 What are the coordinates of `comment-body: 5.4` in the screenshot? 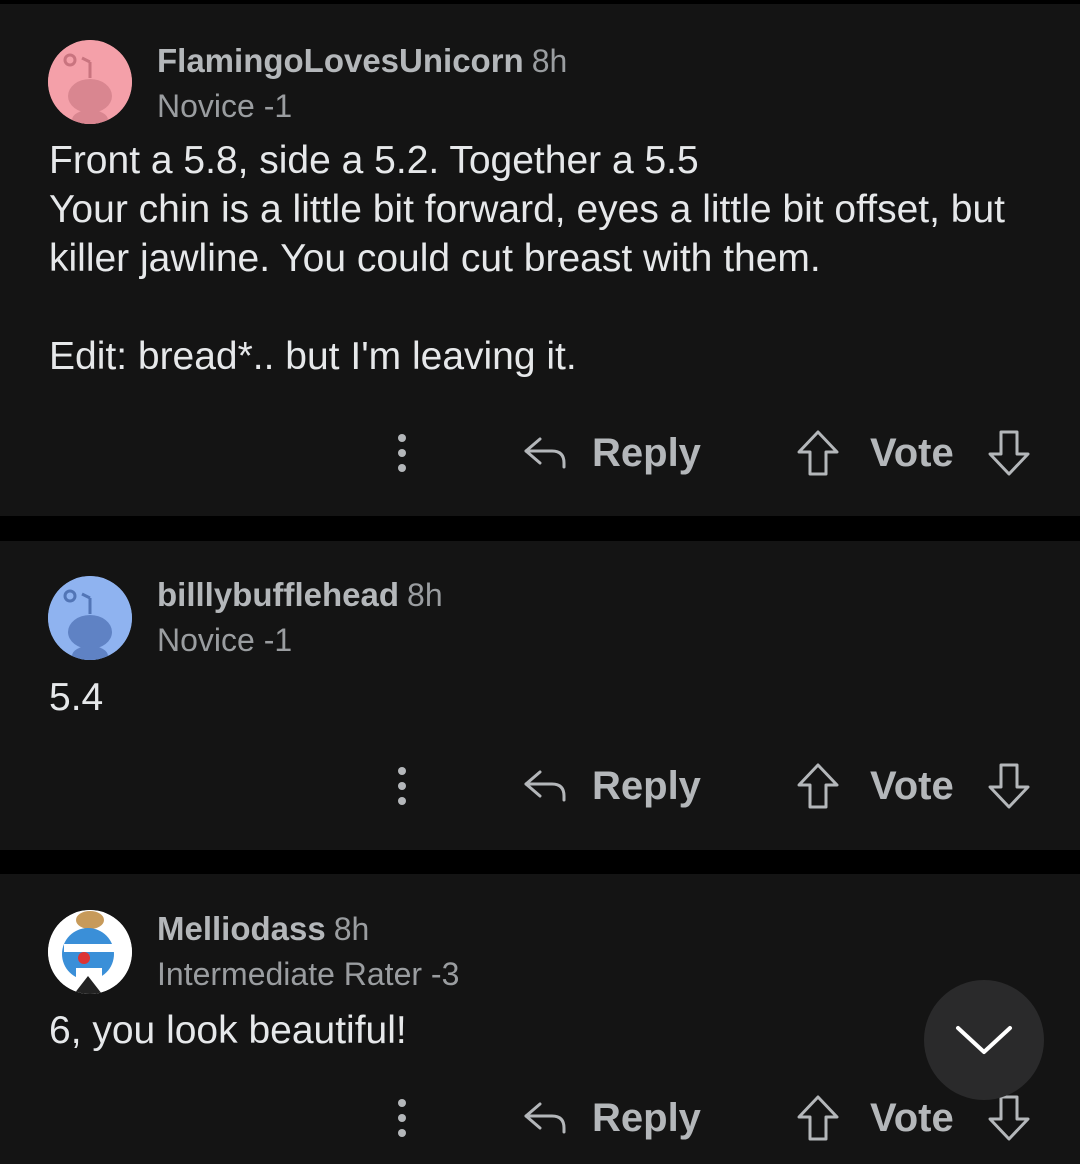 It's located at (76, 697).